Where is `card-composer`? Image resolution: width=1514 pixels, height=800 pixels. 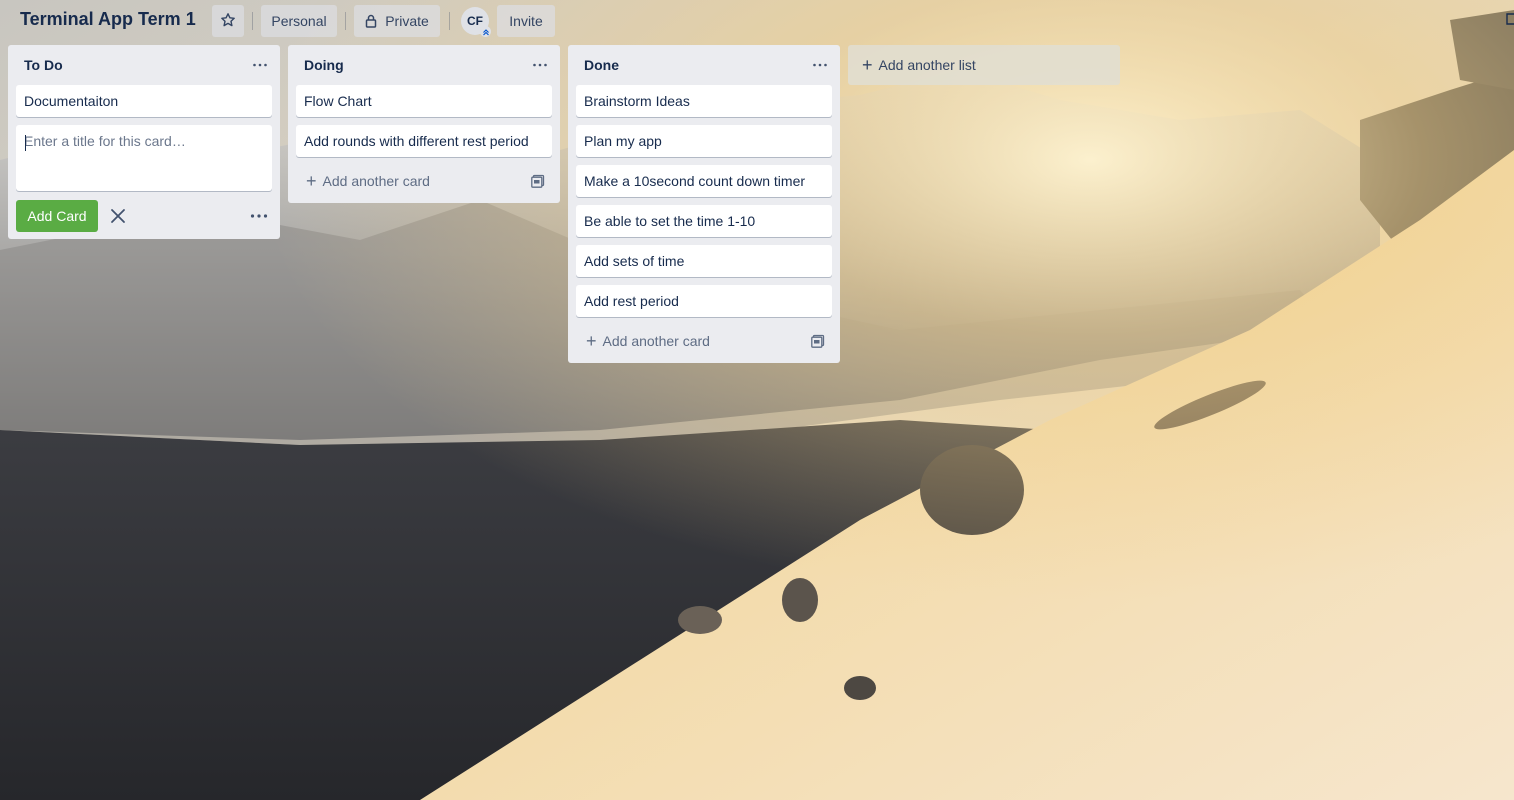
card-composer is located at coordinates (144, 158).